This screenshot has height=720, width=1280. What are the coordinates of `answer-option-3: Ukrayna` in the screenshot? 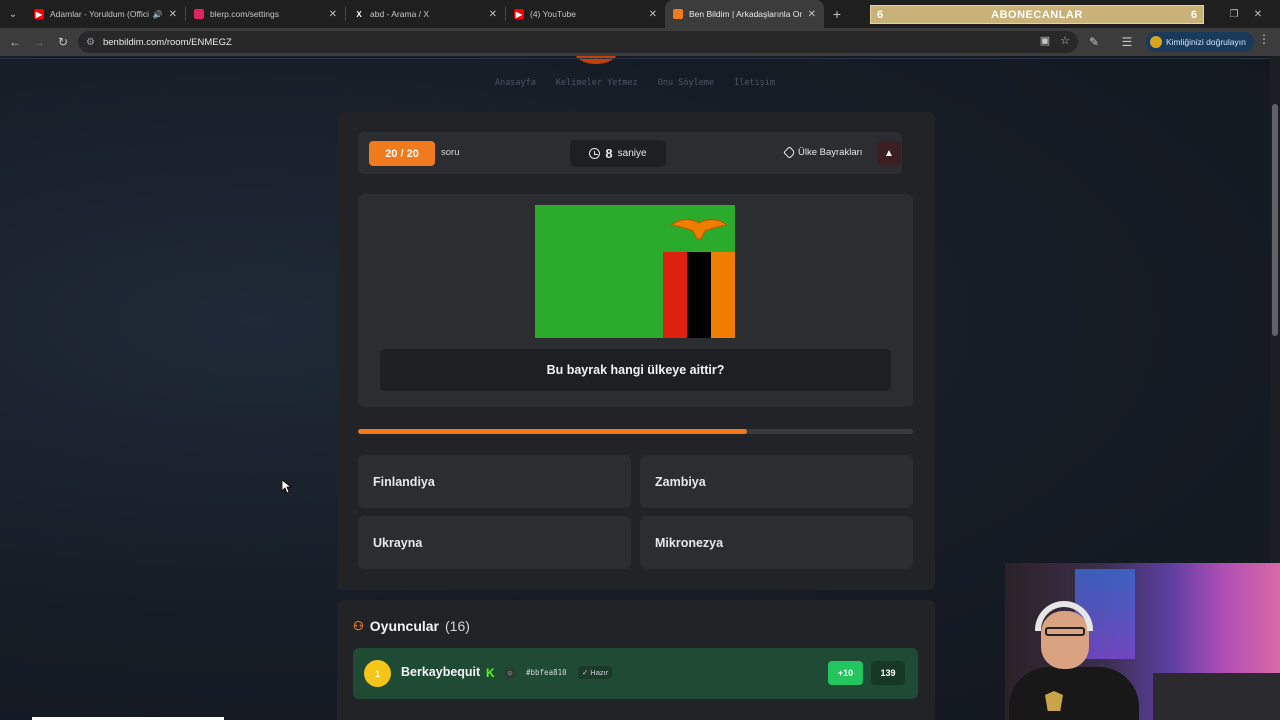 It's located at (494, 542).